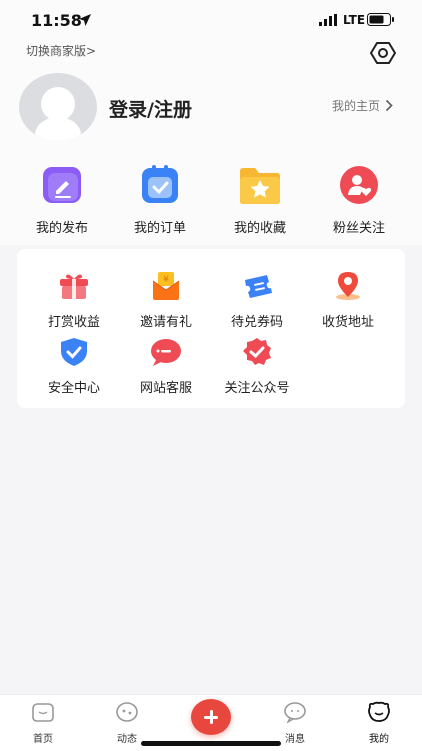  I want to click on service-customer-support: 网站客服, so click(166, 366).